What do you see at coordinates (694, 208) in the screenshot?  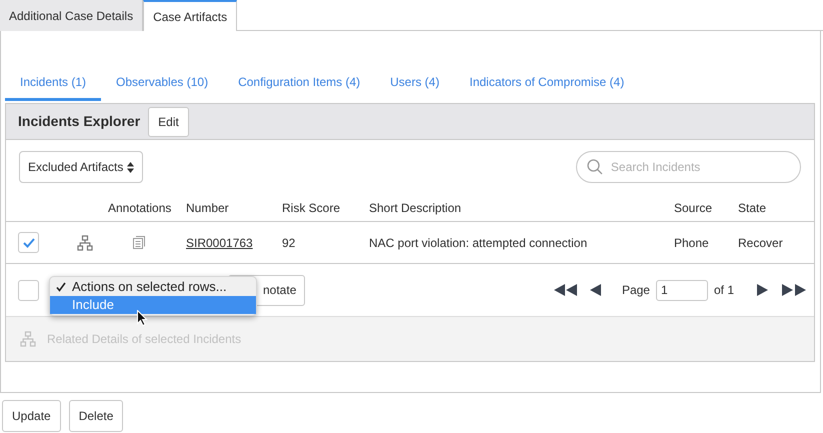 I see `column-header: Source` at bounding box center [694, 208].